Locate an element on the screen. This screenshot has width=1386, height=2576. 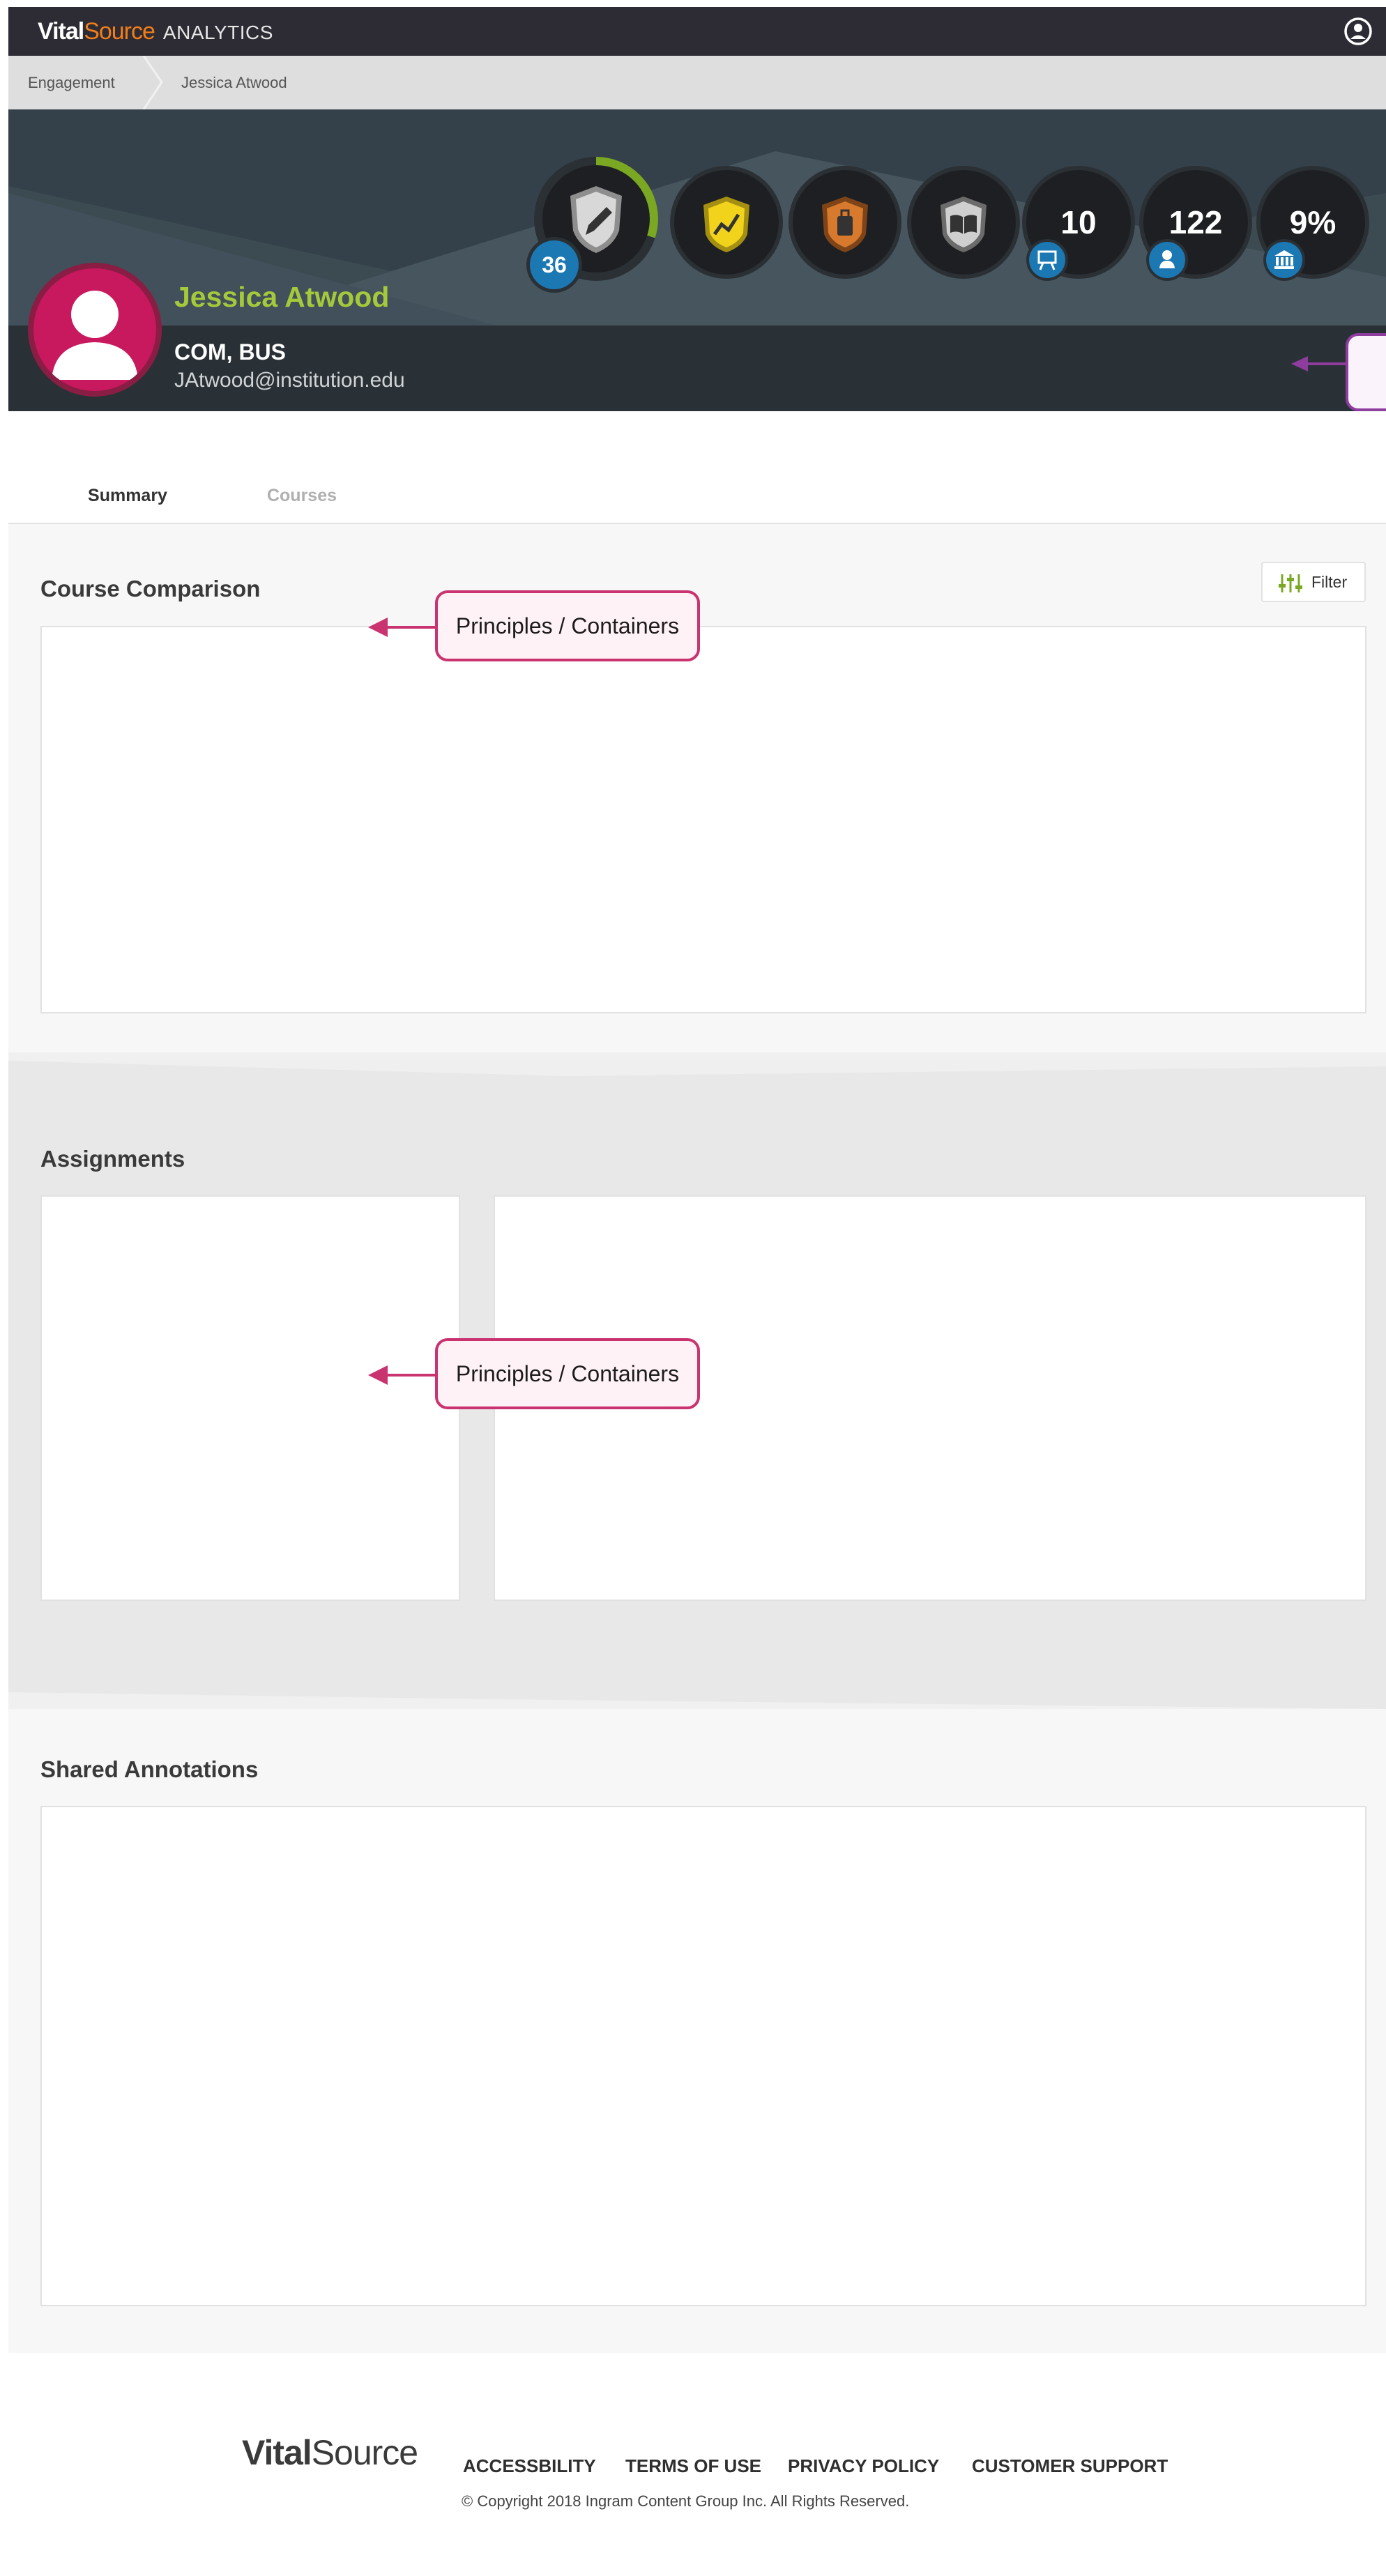
shared-annotations-title: Shared Annotations is located at coordinates (149, 1769).